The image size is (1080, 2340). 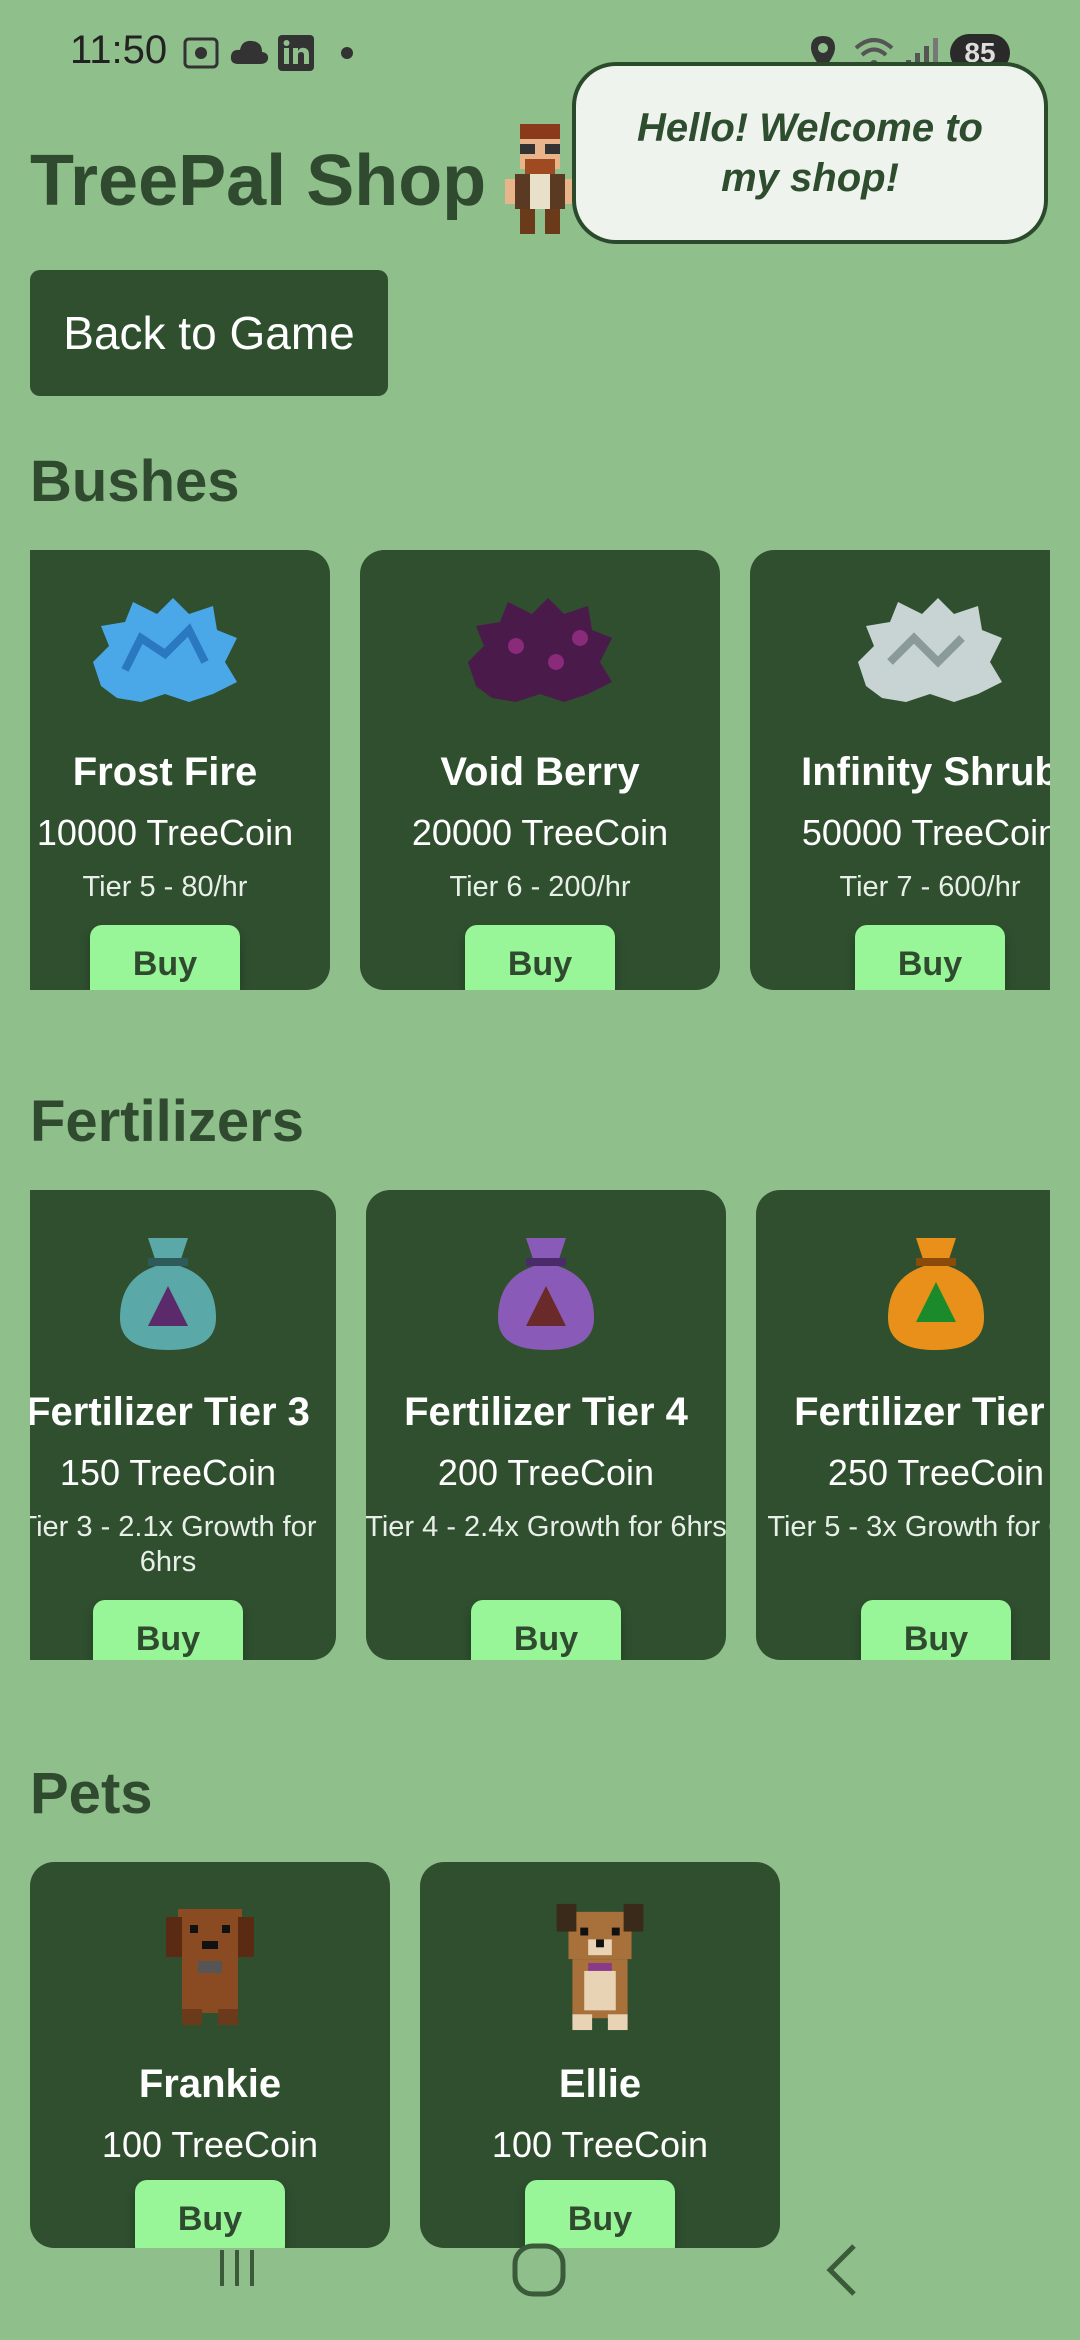 I want to click on section-title-fertilizers: Fertilizers, so click(x=167, y=1121).